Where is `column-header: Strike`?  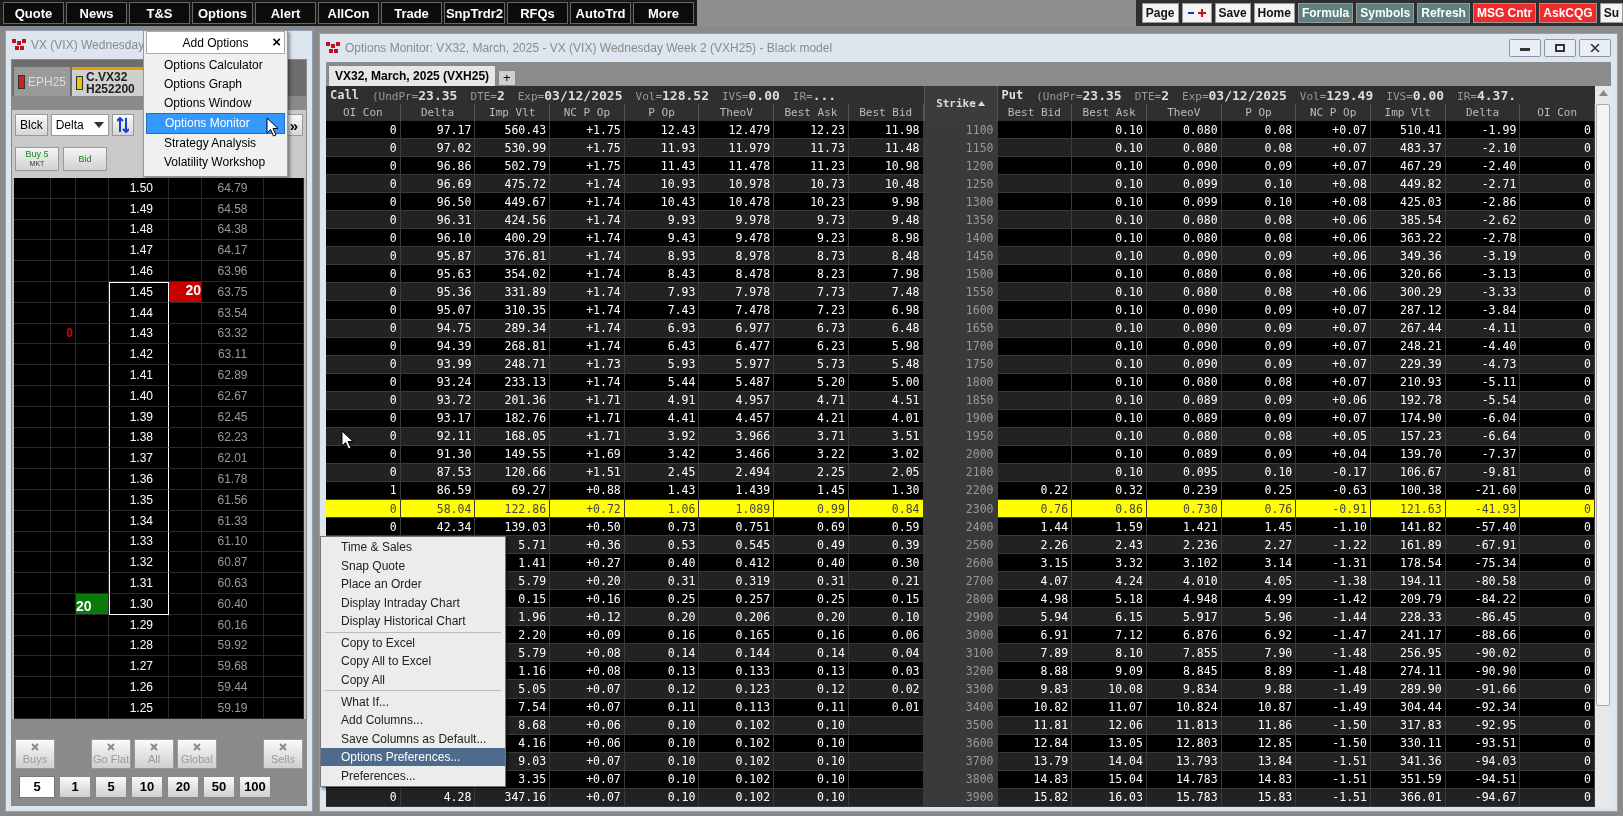 column-header: Strike is located at coordinates (960, 103).